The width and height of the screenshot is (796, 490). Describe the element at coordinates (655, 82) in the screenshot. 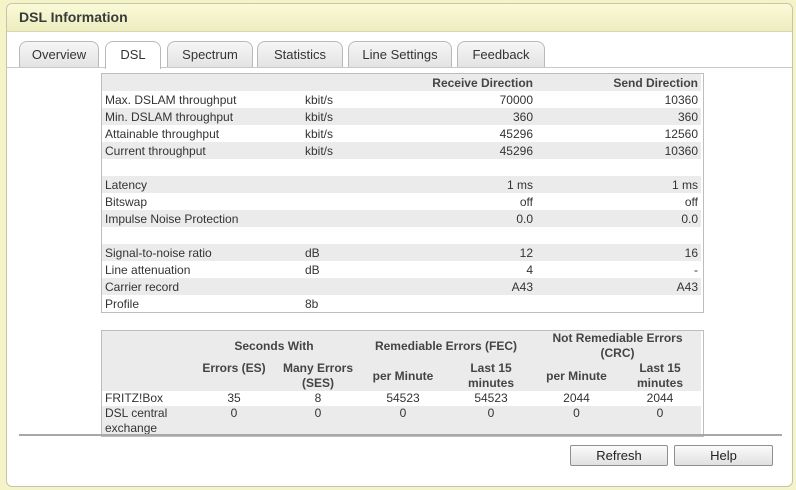

I see `header-send: Send Direction` at that location.